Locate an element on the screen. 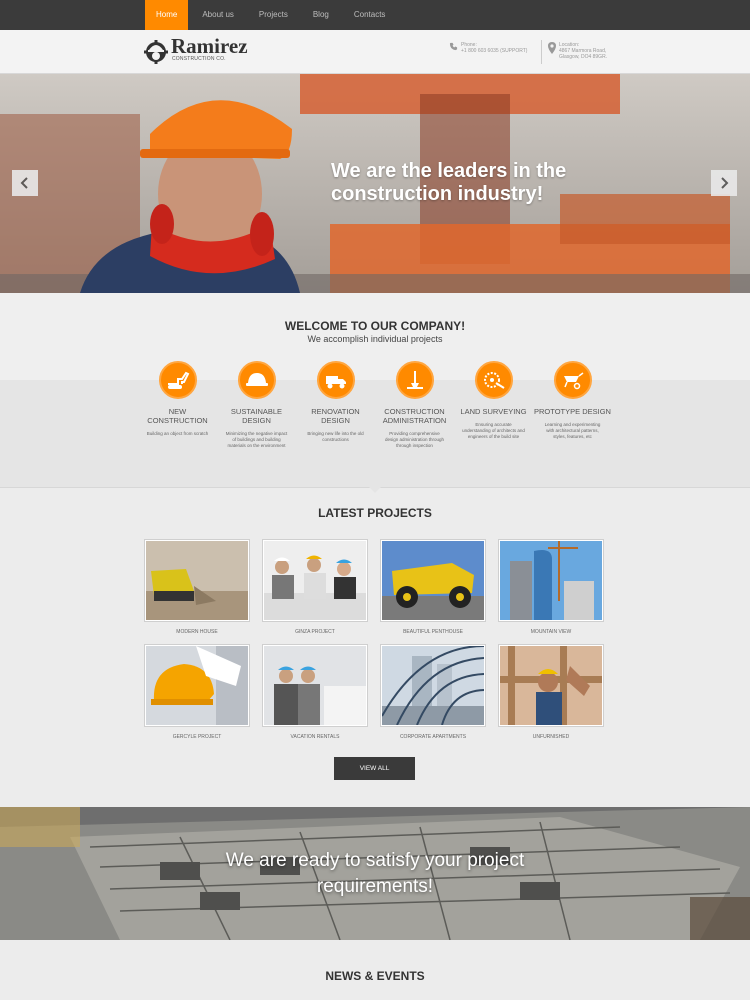 Image resolution: width=750 pixels, height=1000 pixels. project-card: BEAUTIFUL PENTHOUSE is located at coordinates (433, 587).